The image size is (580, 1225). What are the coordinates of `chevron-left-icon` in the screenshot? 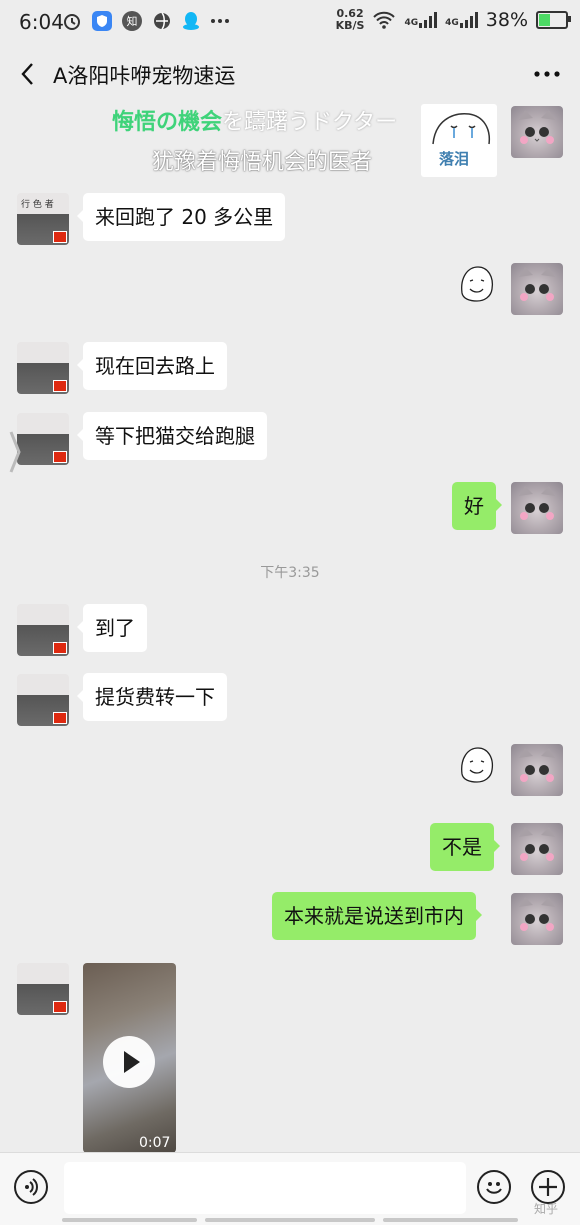 It's located at (27, 74).